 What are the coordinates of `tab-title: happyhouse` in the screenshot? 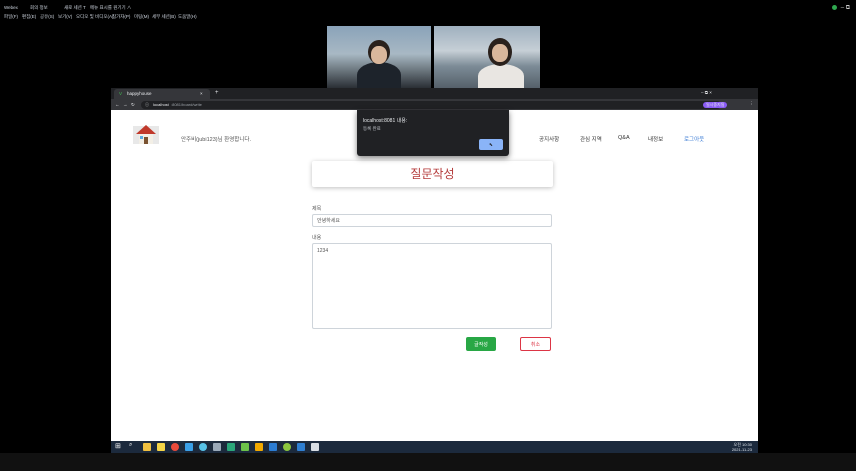 It's located at (139, 93).